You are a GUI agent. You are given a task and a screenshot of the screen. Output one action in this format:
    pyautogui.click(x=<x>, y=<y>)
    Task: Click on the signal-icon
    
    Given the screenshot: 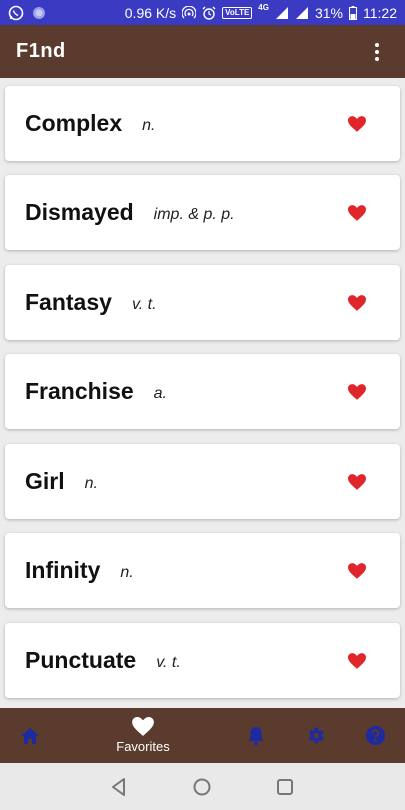 What is the action you would take?
    pyautogui.click(x=281, y=12)
    